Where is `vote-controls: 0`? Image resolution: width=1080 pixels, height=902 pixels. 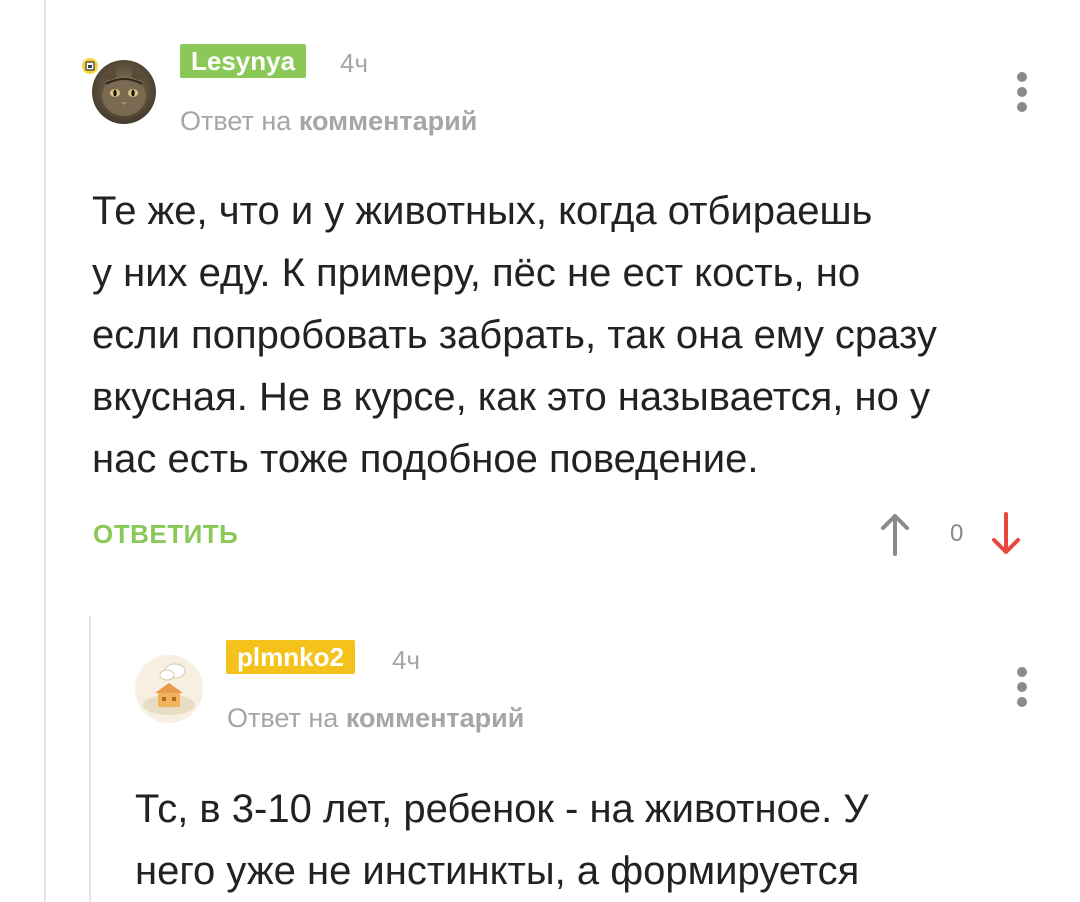
vote-controls: 0 is located at coordinates (950, 534).